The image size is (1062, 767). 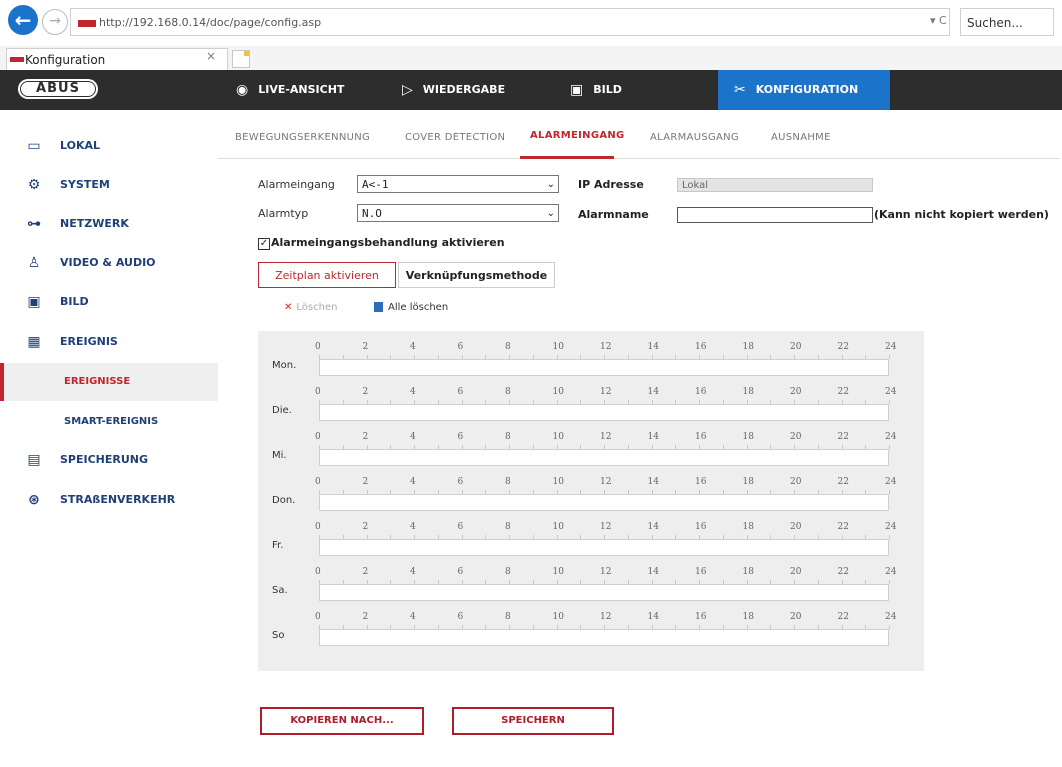 I want to click on monitor-icon: ▭, so click(x=34, y=146).